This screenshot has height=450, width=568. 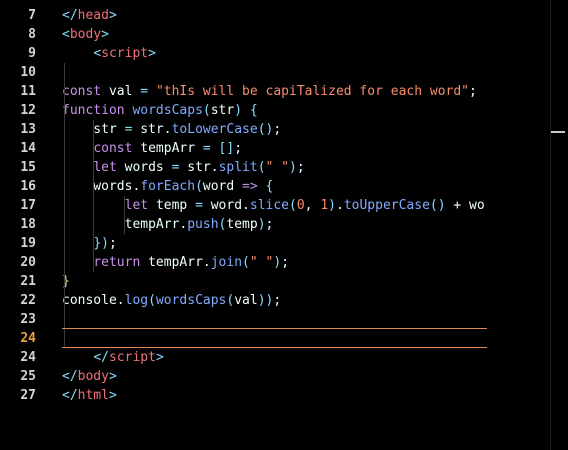 What do you see at coordinates (214, 129) in the screenshot?
I see `code-token: toLowerCase` at bounding box center [214, 129].